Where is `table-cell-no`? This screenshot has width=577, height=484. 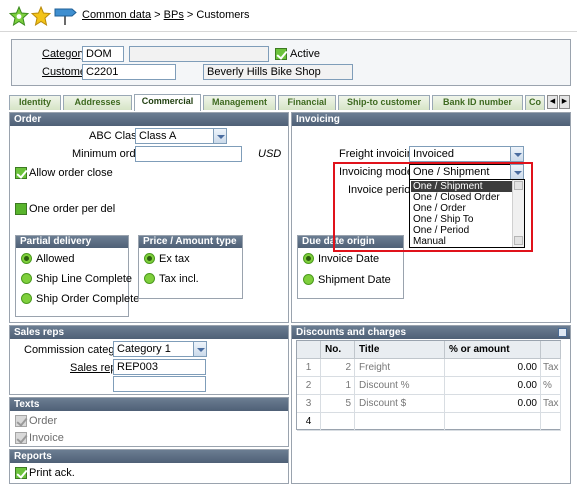 table-cell-no is located at coordinates (338, 422).